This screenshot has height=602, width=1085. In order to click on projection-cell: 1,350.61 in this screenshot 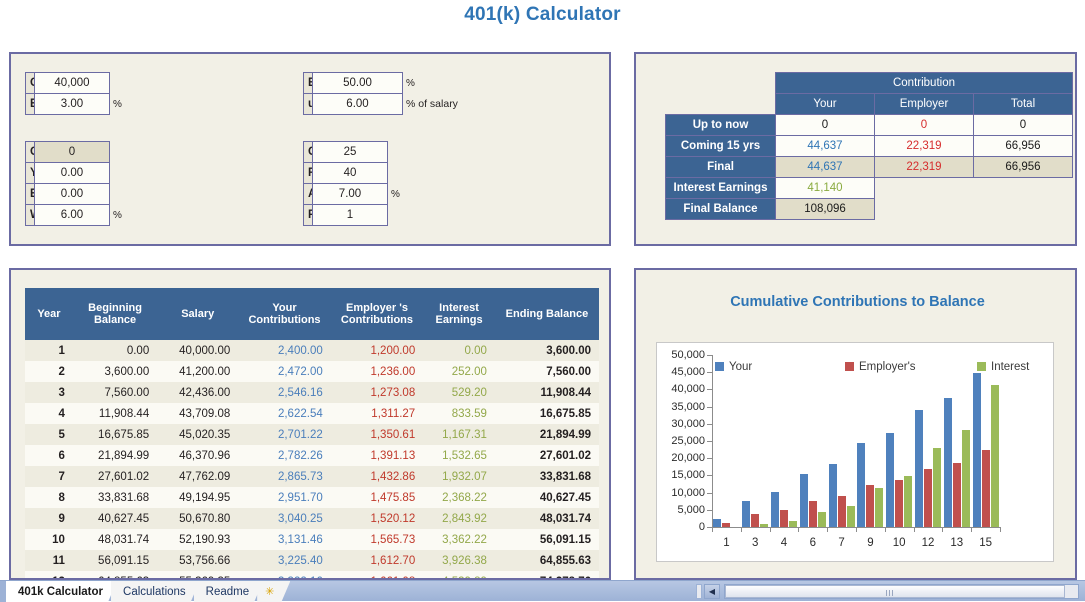, I will do `click(393, 434)`.